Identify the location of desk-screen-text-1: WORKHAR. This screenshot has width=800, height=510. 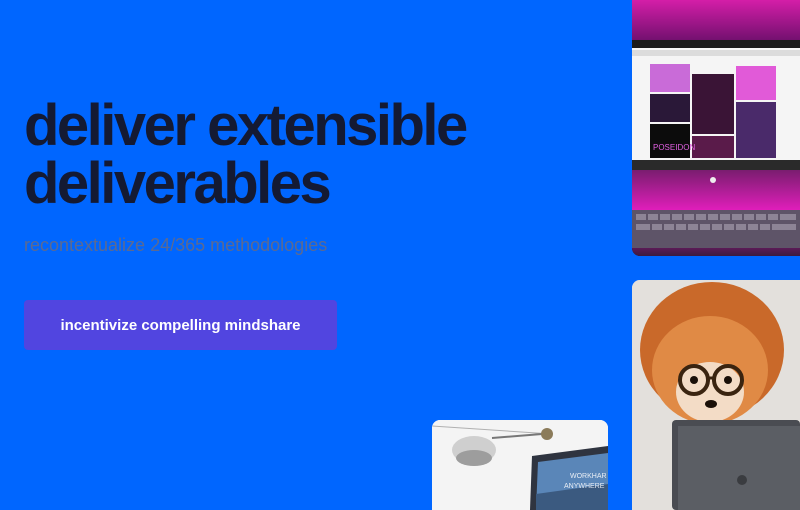
(588, 476).